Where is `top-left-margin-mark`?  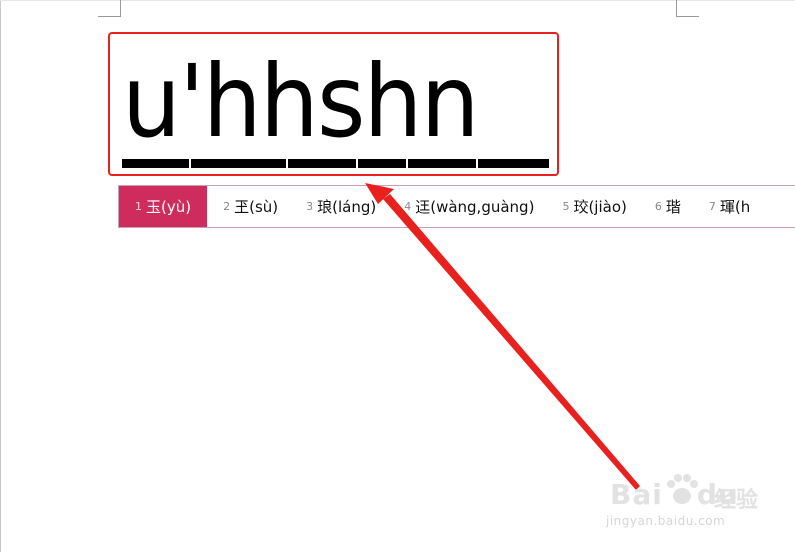 top-left-margin-mark is located at coordinates (109, 8).